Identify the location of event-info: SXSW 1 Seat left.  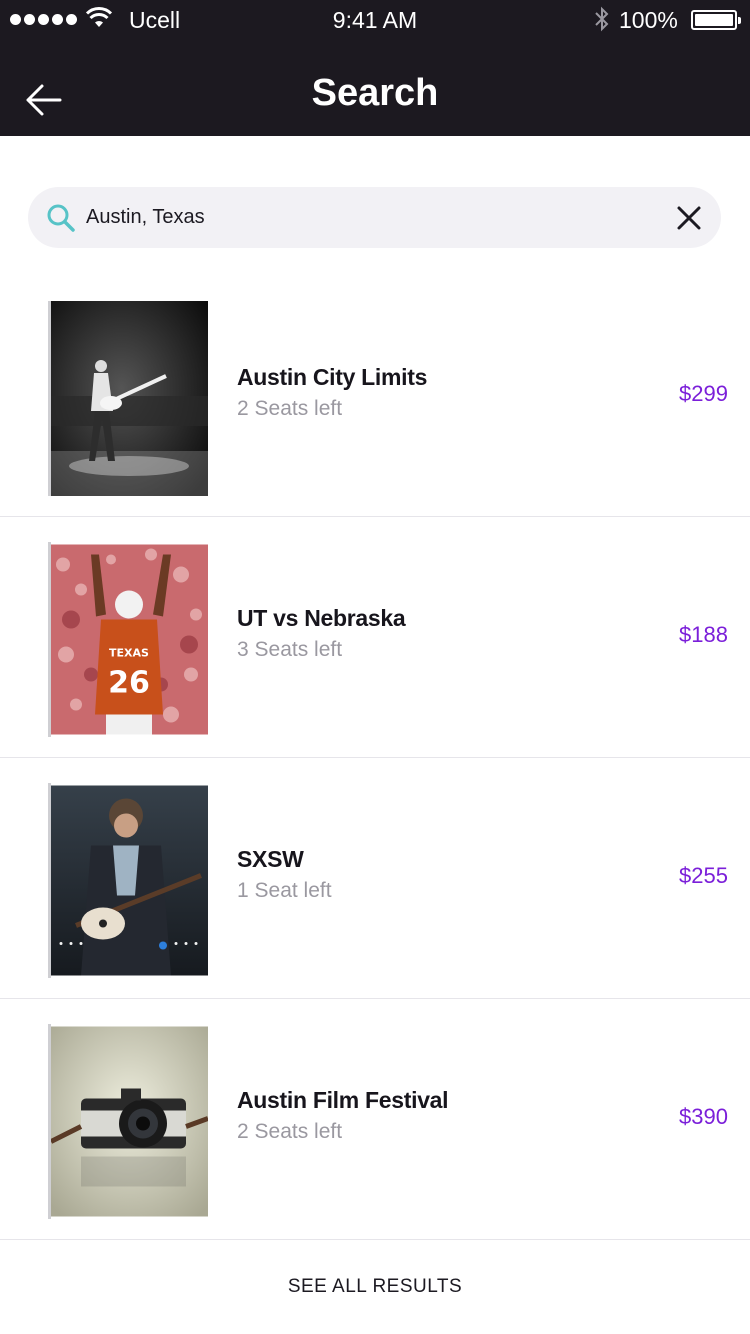
(284, 874).